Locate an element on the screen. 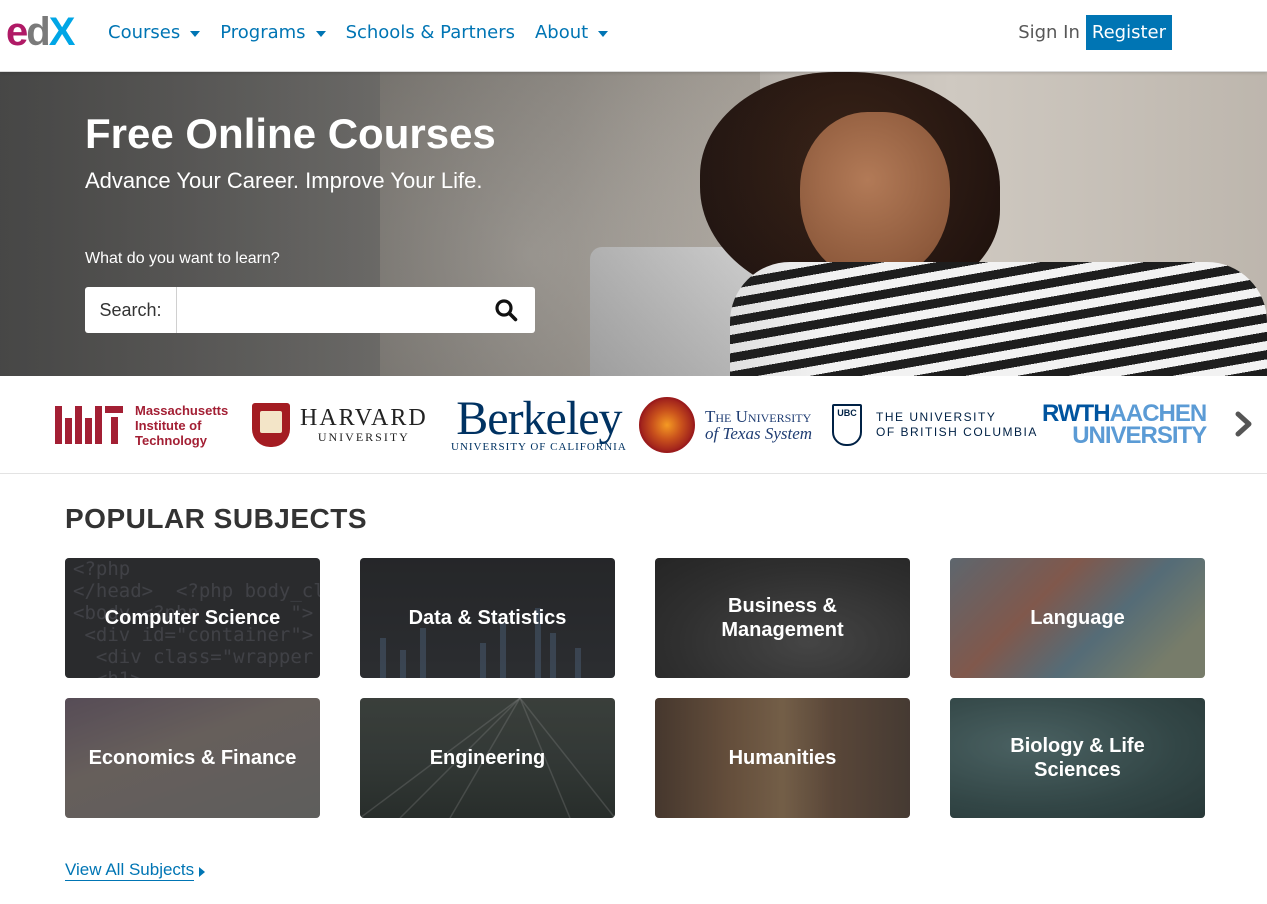  search-button is located at coordinates (506, 310).